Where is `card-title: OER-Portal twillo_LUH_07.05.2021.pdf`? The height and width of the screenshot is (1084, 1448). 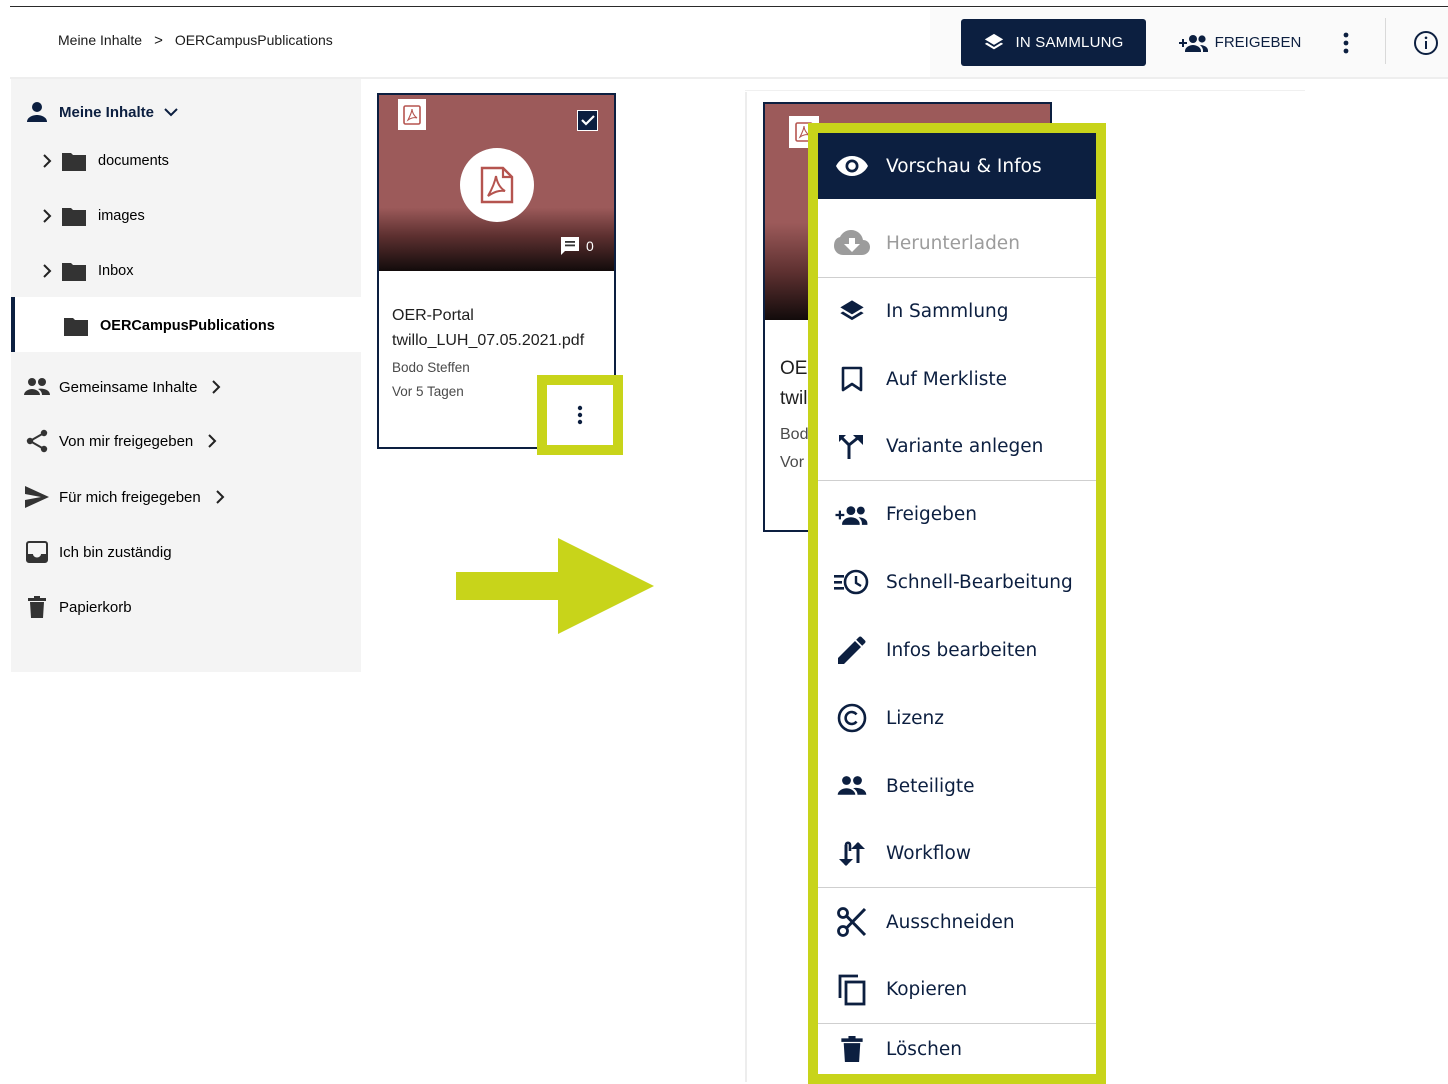 card-title: OER-Portal twillo_LUH_07.05.2021.pdf is located at coordinates (488, 328).